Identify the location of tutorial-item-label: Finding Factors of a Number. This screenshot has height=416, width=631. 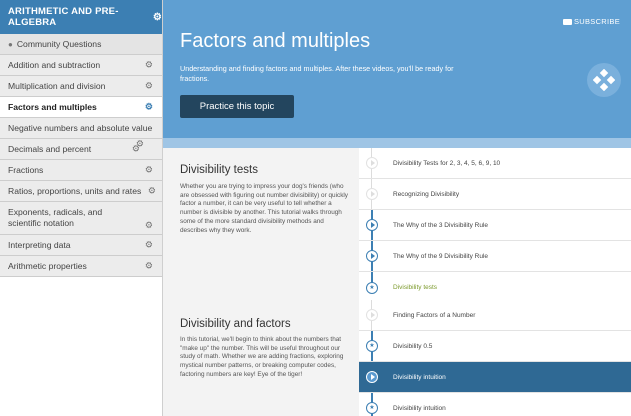
(434, 315).